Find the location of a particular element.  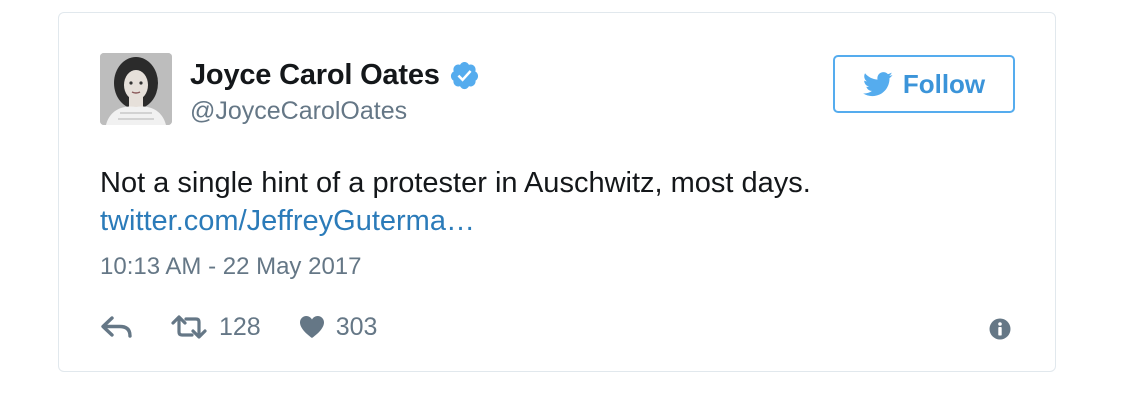

verified-badge-icon is located at coordinates (464, 75).